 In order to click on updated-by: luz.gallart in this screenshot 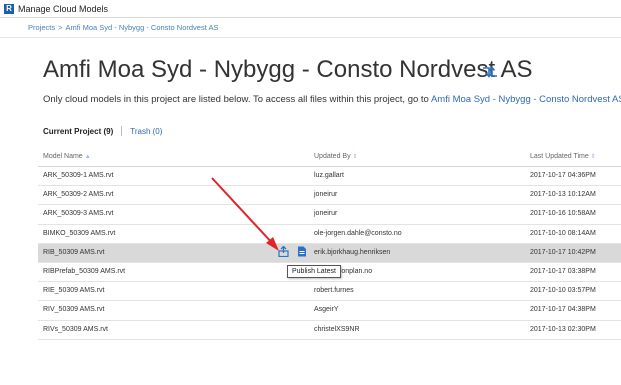, I will do `click(329, 175)`.